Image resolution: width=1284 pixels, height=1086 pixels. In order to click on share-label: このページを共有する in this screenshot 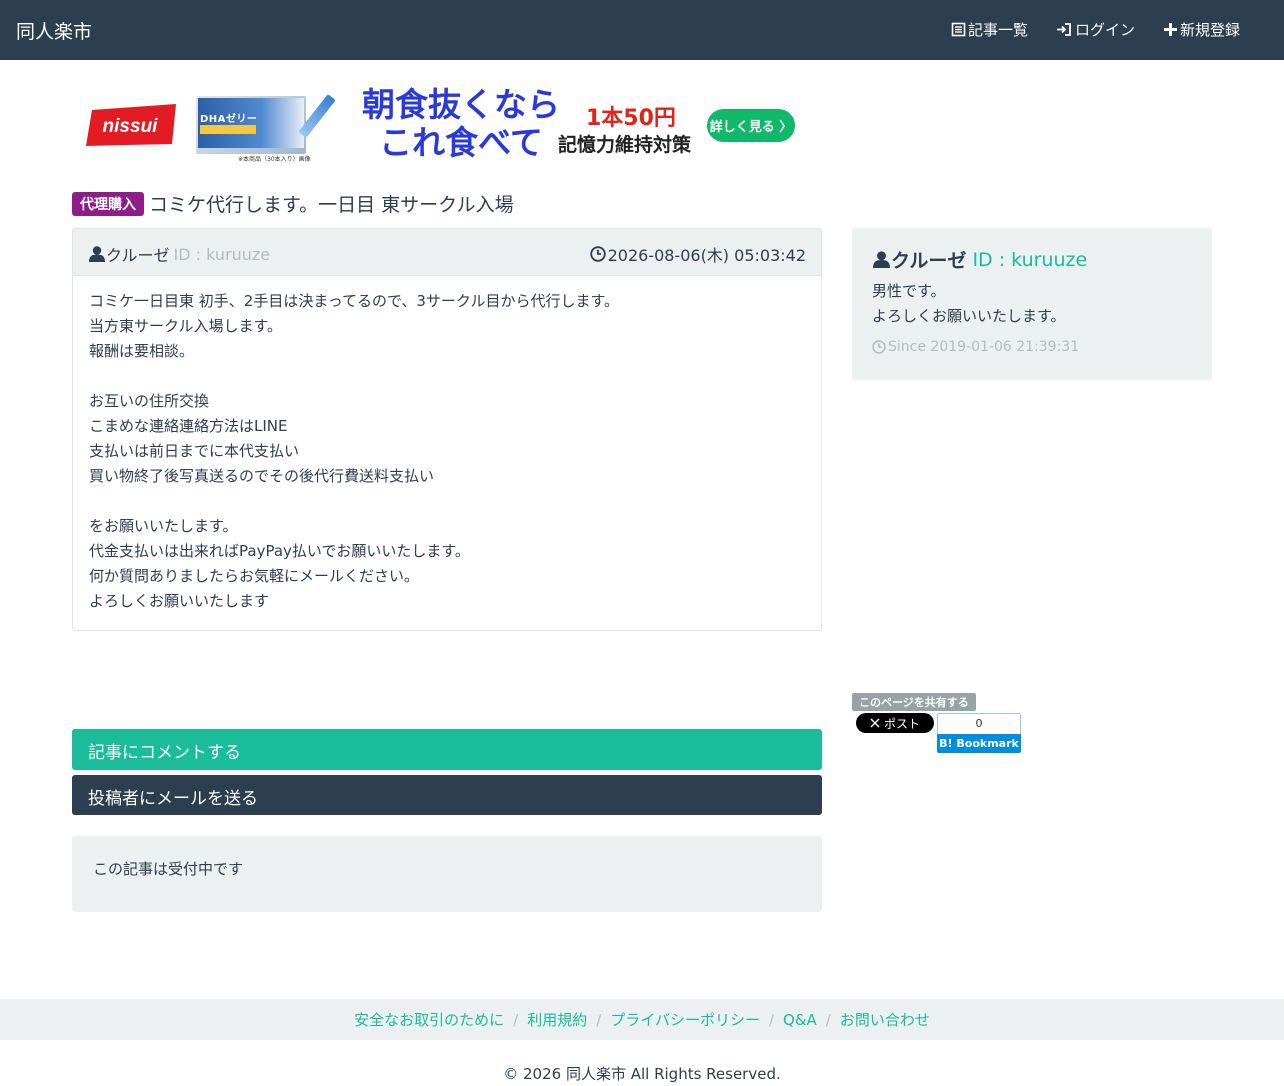, I will do `click(914, 702)`.